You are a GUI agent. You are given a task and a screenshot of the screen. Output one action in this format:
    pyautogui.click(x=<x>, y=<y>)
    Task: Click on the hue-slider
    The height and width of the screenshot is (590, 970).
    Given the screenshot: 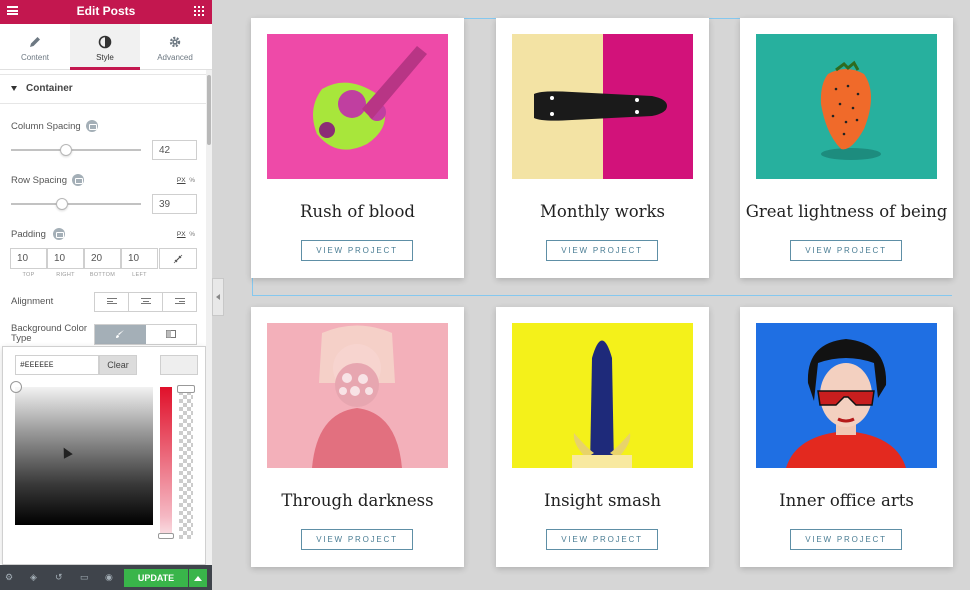 What is the action you would take?
    pyautogui.click(x=166, y=463)
    